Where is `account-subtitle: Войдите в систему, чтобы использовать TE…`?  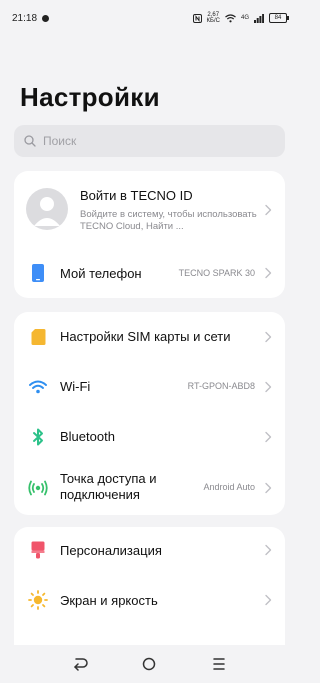 account-subtitle: Войдите в систему, чтобы использовать TE… is located at coordinates (168, 220).